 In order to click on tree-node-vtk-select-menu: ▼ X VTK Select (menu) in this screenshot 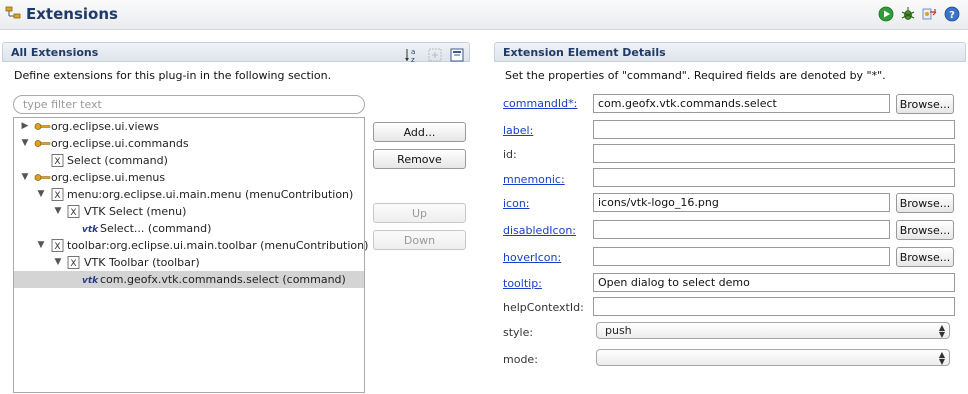, I will do `click(189, 211)`.